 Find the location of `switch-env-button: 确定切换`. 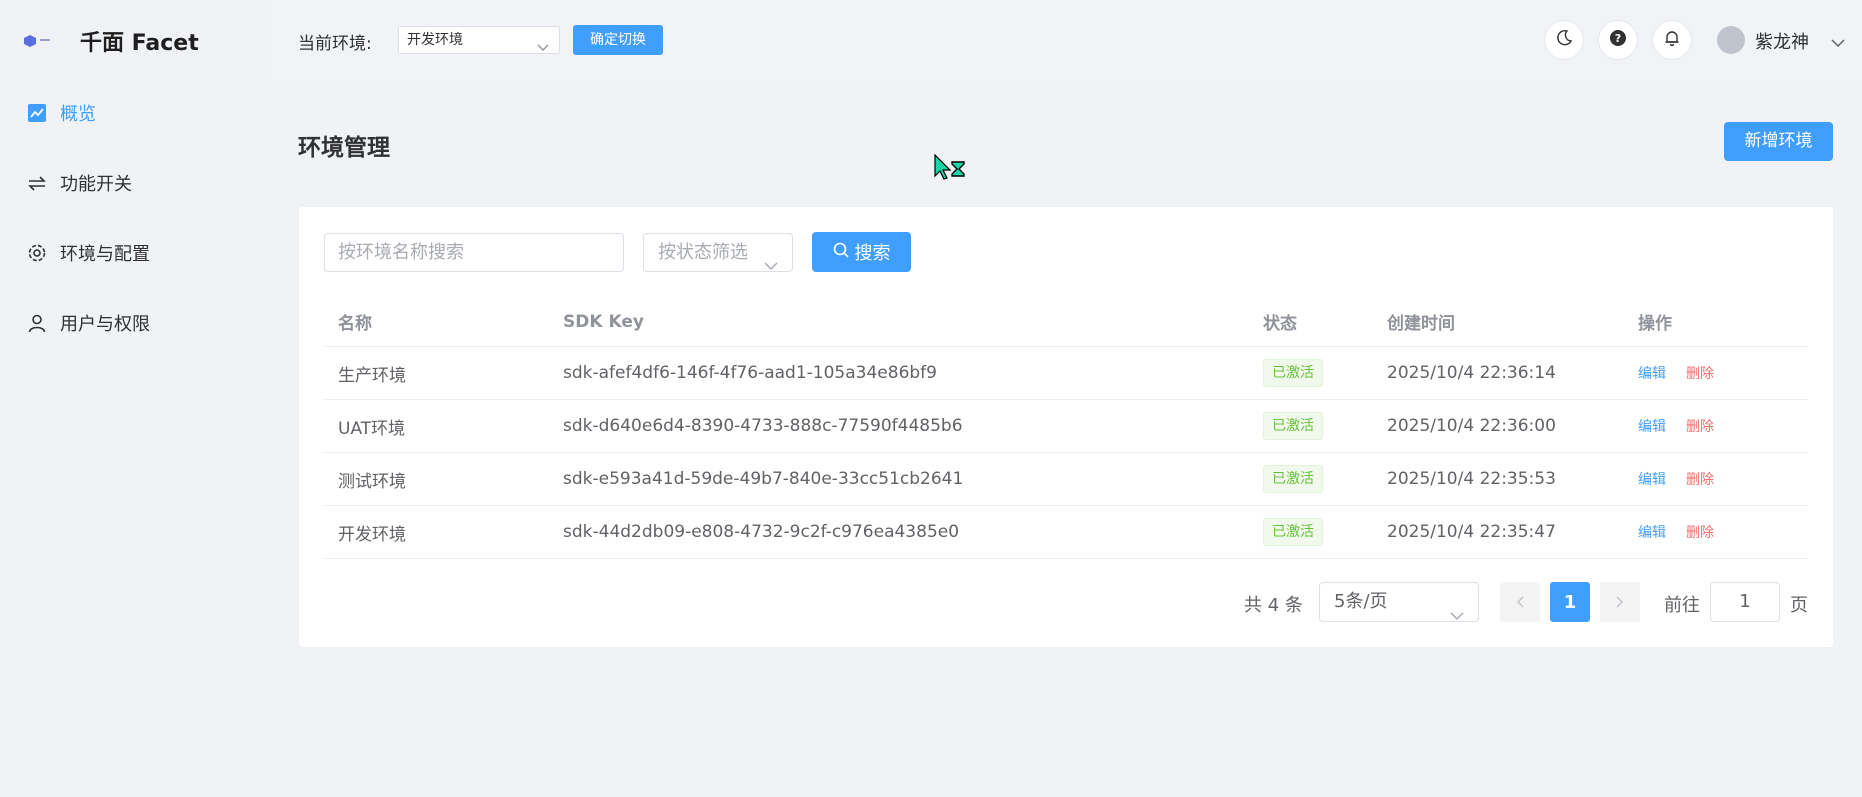

switch-env-button: 确定切换 is located at coordinates (618, 40).